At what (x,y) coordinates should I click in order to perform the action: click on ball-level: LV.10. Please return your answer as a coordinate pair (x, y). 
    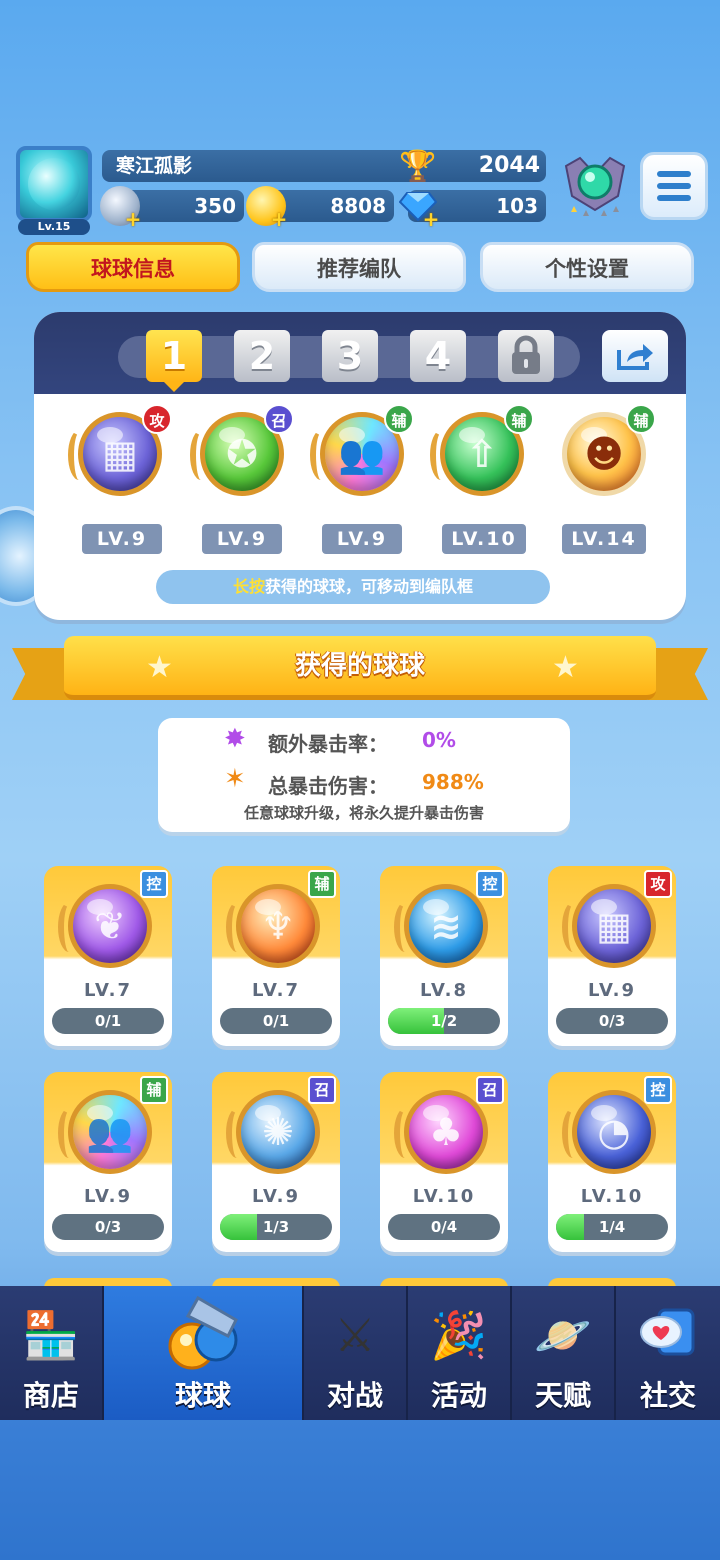
    Looking at the image, I should click on (612, 1196).